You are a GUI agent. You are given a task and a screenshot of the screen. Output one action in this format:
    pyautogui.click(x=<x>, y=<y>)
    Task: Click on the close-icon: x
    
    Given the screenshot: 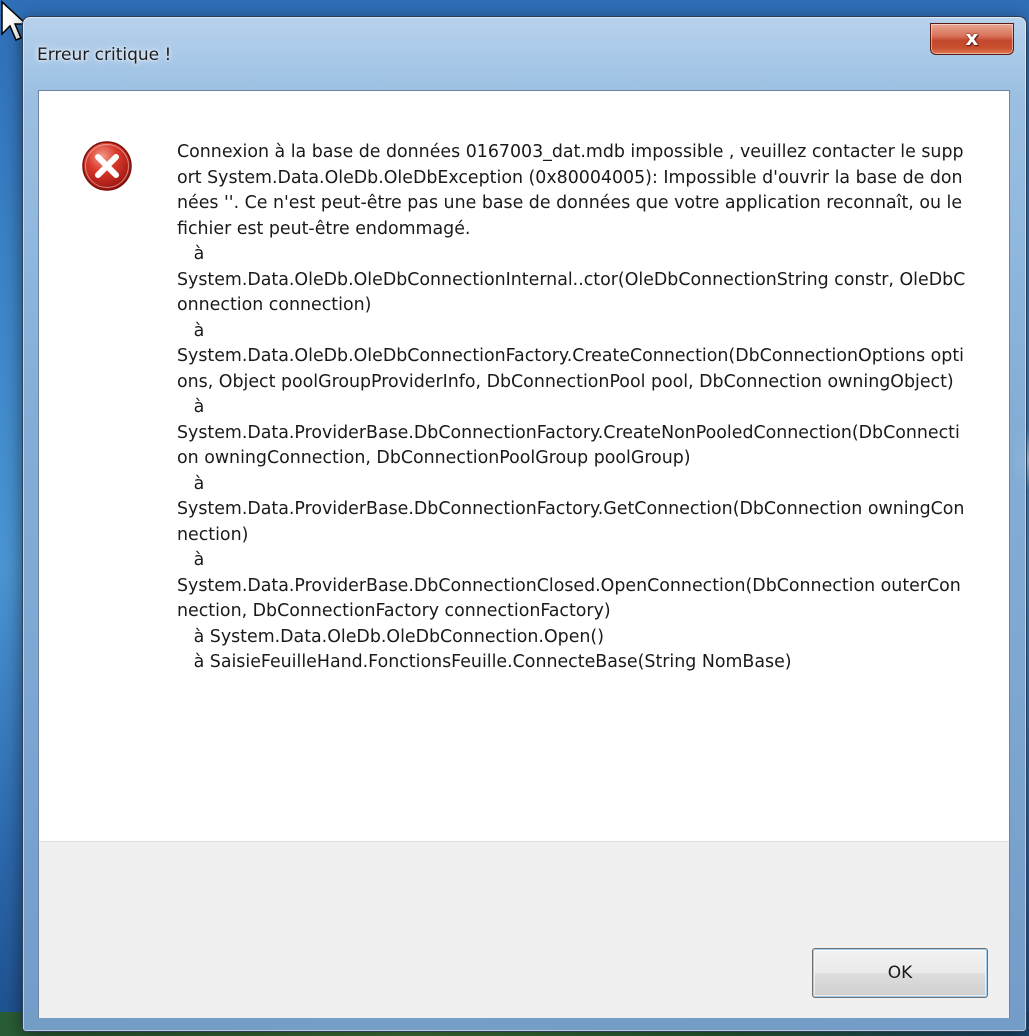 What is the action you would take?
    pyautogui.click(x=972, y=38)
    